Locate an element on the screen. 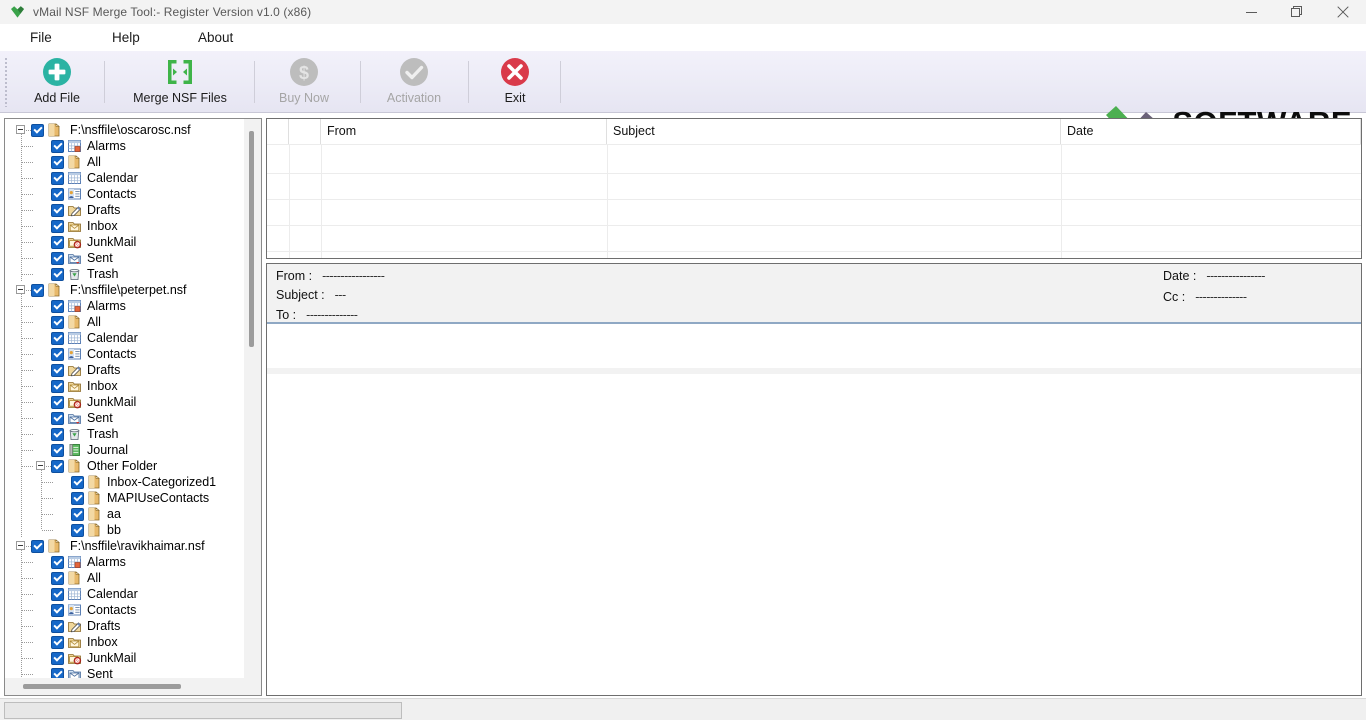 This screenshot has width=1366, height=720. menu-item-file: File is located at coordinates (41, 37).